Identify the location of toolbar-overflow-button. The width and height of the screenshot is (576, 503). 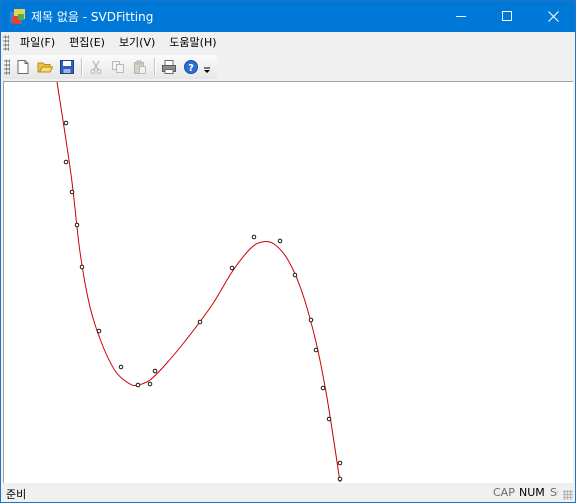
(207, 67).